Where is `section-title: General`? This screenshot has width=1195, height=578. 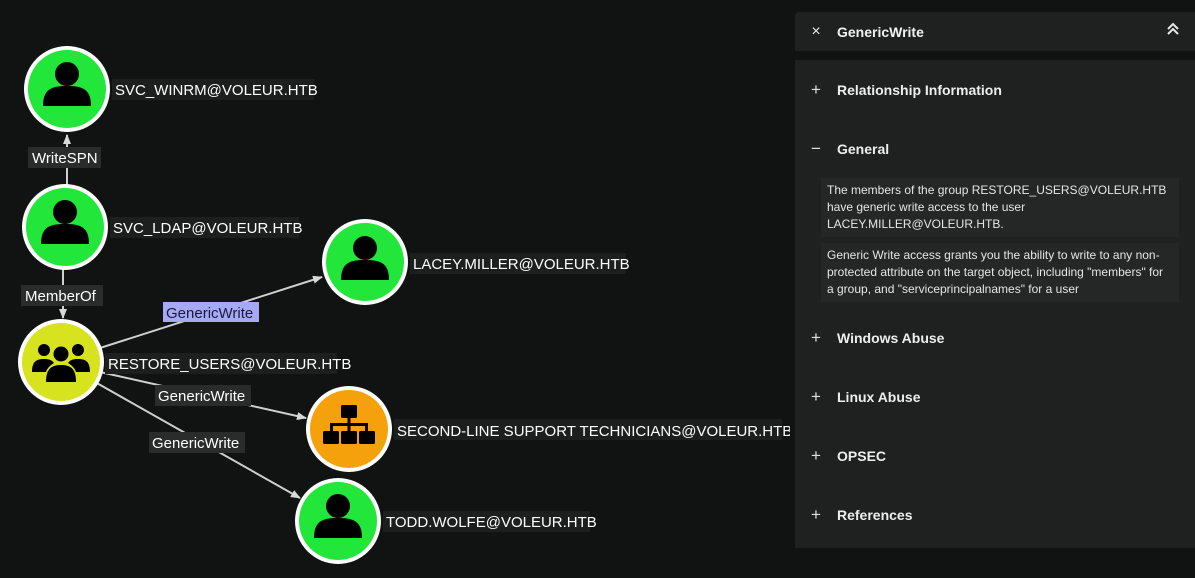
section-title: General is located at coordinates (863, 148).